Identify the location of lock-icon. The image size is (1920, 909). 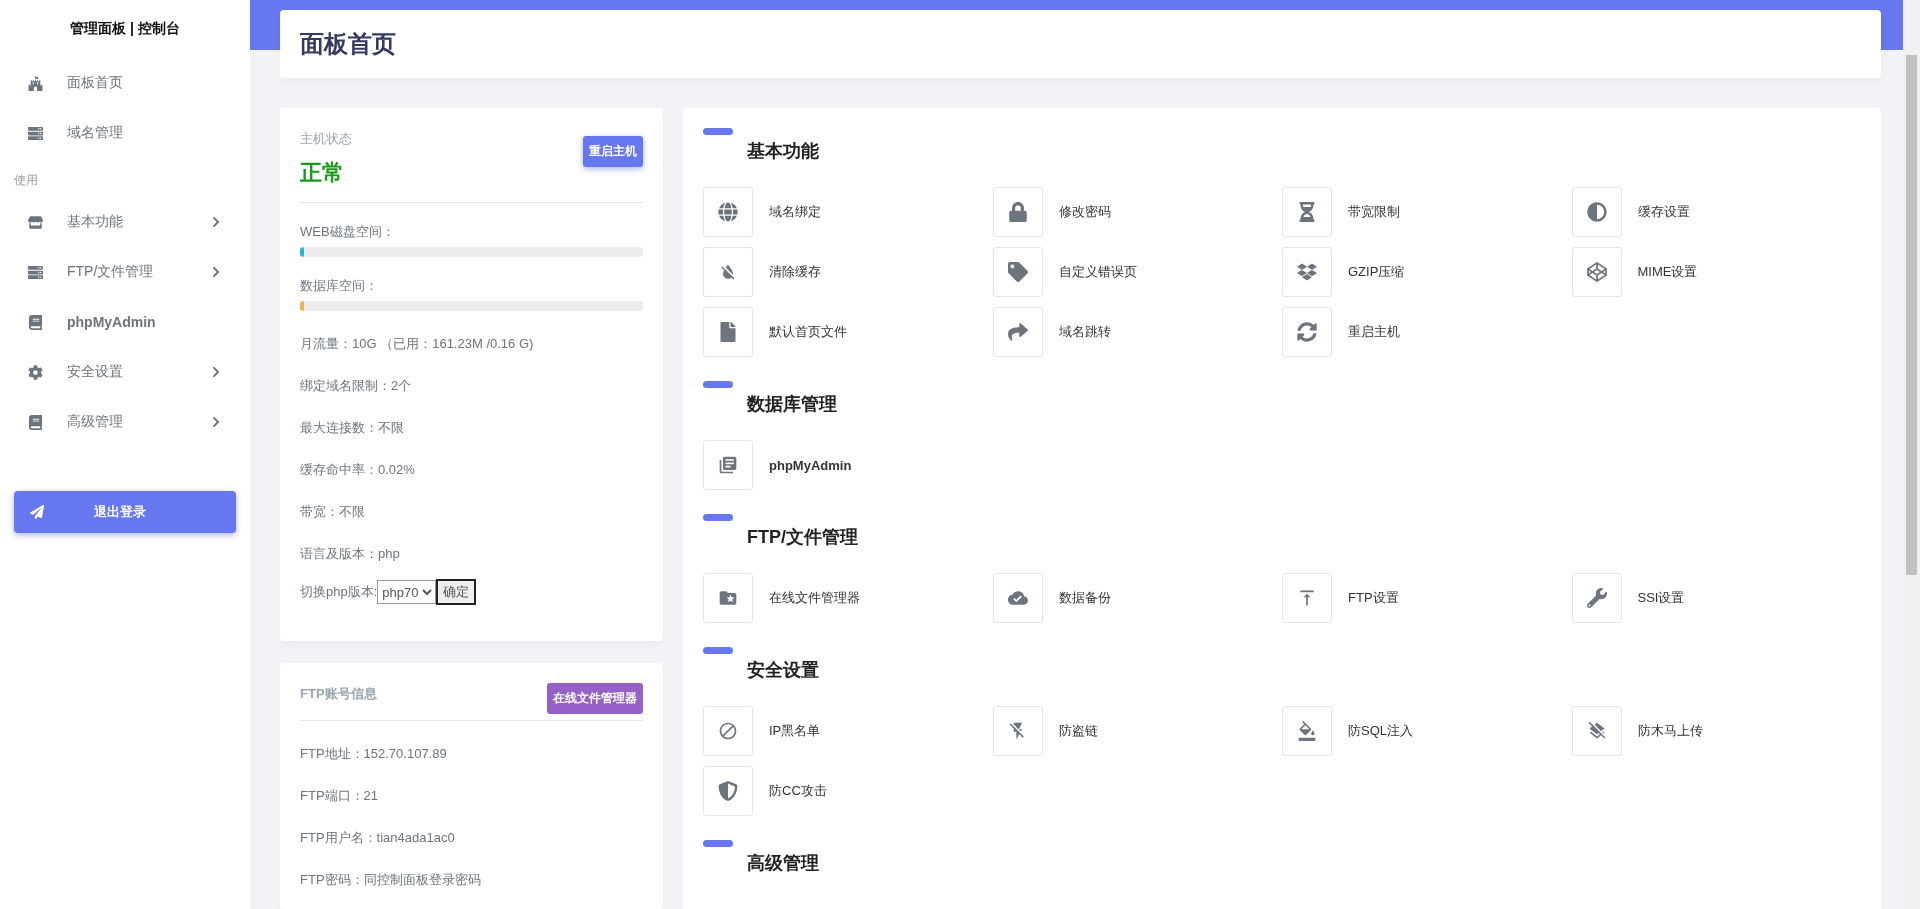
(1017, 212).